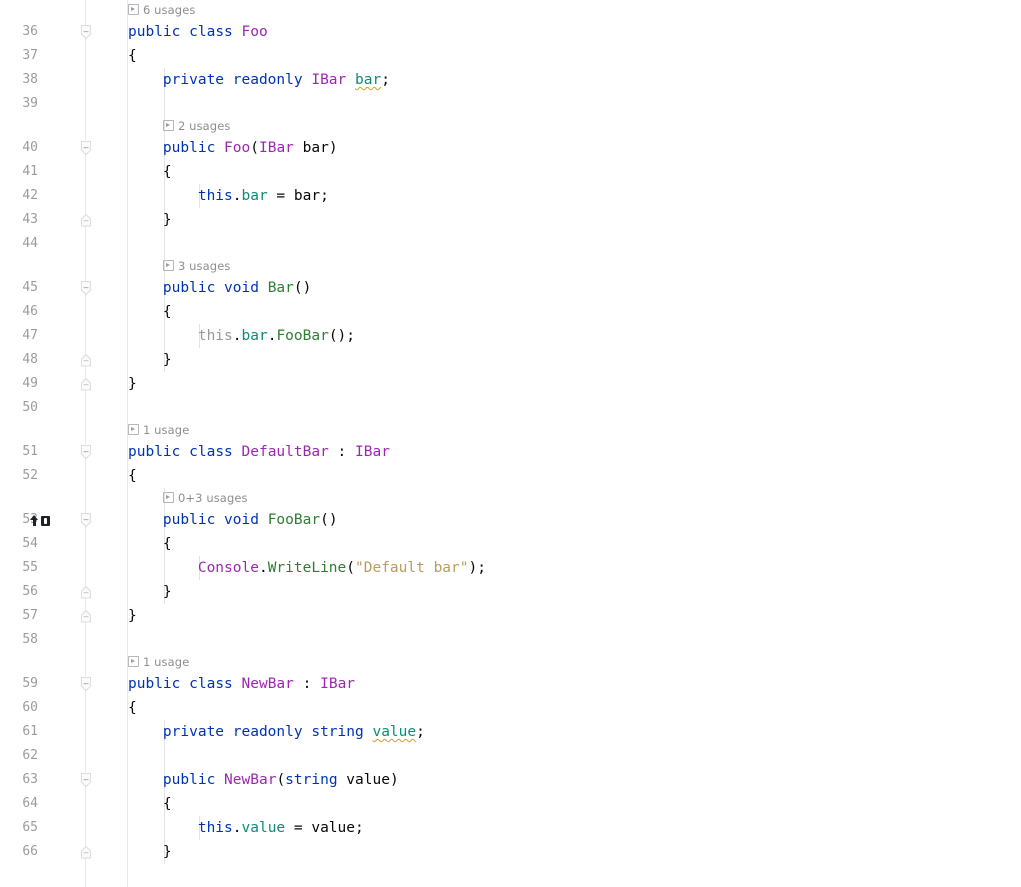 The width and height of the screenshot is (1021, 887). I want to click on code-text: Console.WriteLine("Default bar");, so click(307, 568).